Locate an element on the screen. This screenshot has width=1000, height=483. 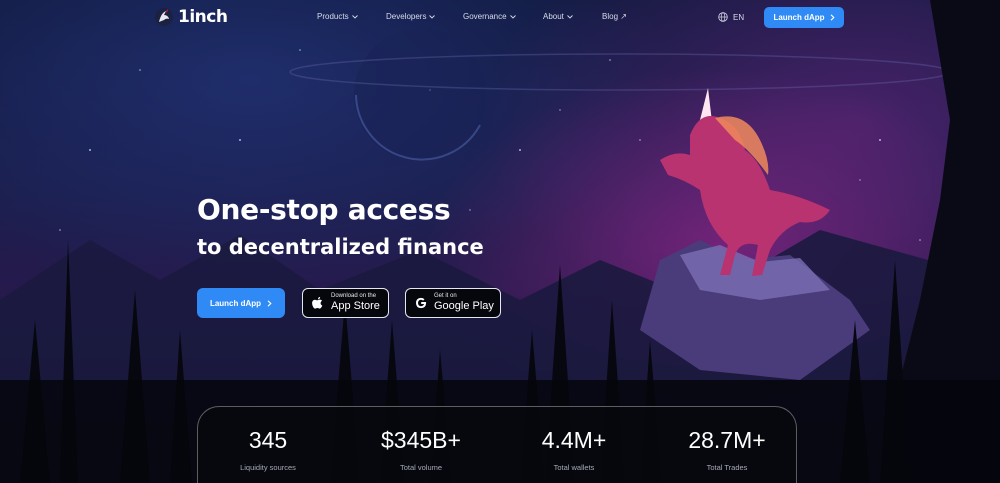
nav-label: Products is located at coordinates (333, 16).